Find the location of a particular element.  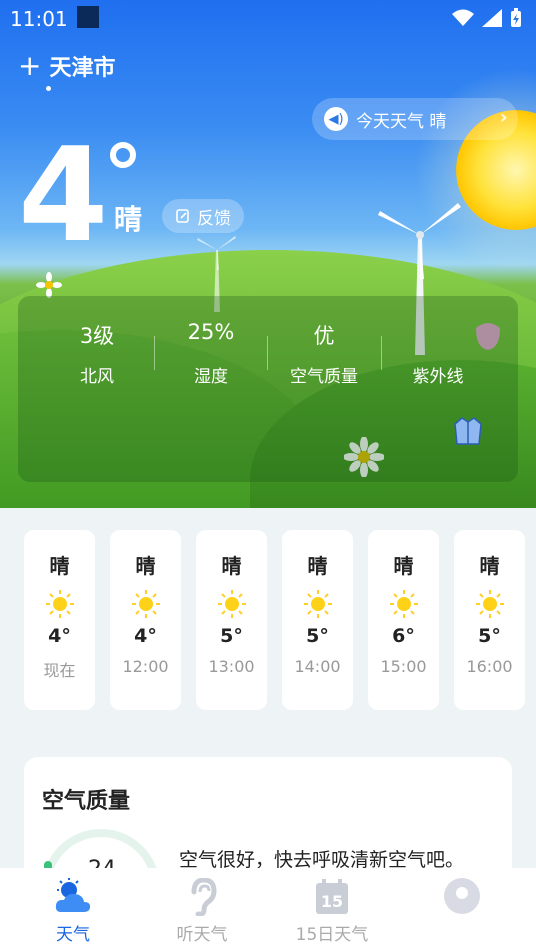

bottom-tab-bar: 天气 听天气 15 15日天气 is located at coordinates (268, 910).